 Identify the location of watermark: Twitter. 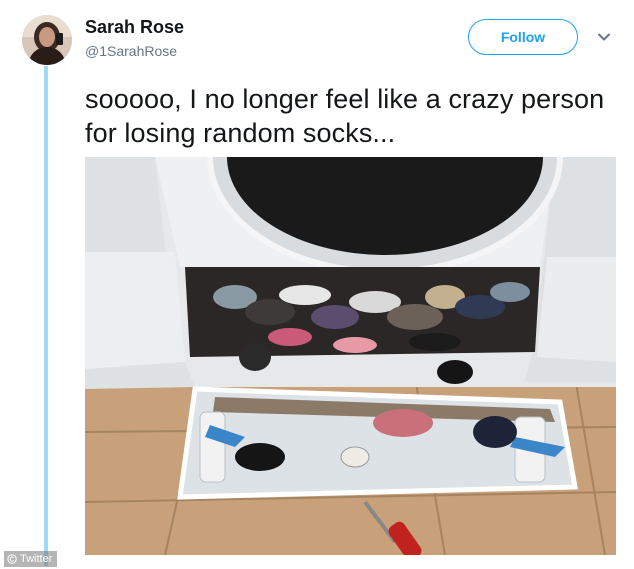
(31, 559).